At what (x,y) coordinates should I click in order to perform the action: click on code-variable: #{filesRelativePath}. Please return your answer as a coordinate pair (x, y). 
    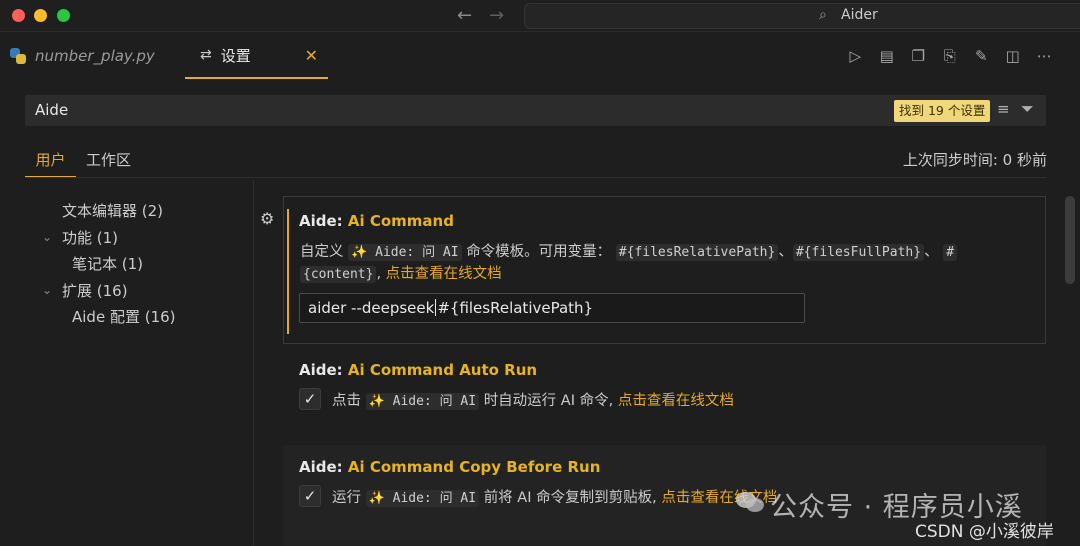
    Looking at the image, I should click on (697, 252).